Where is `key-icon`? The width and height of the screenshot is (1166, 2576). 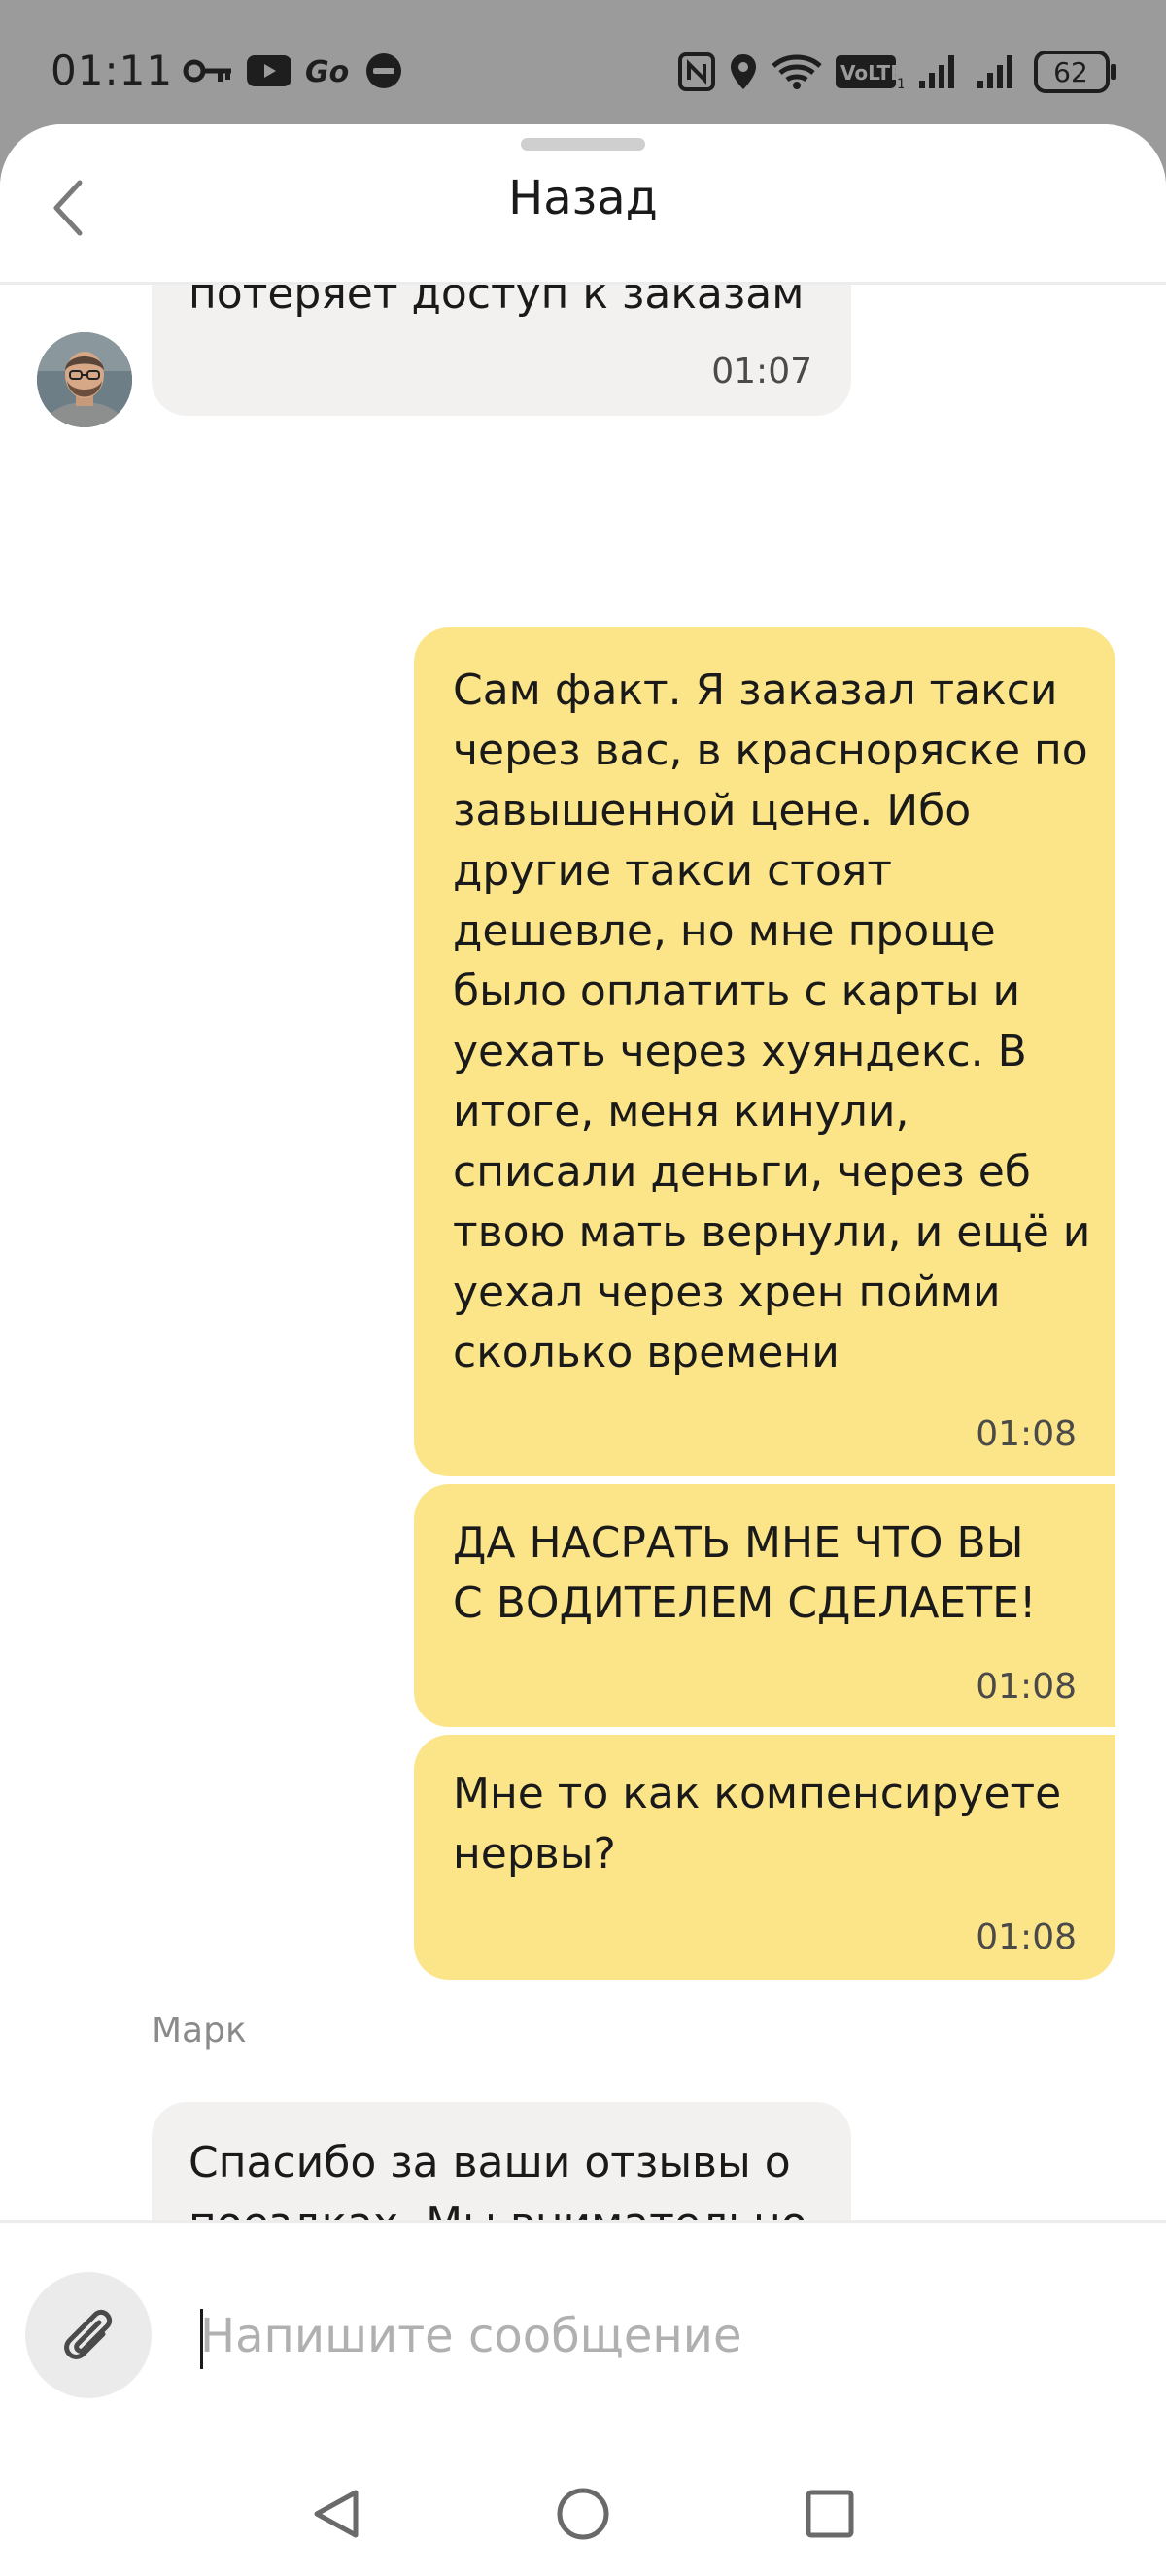 key-icon is located at coordinates (207, 71).